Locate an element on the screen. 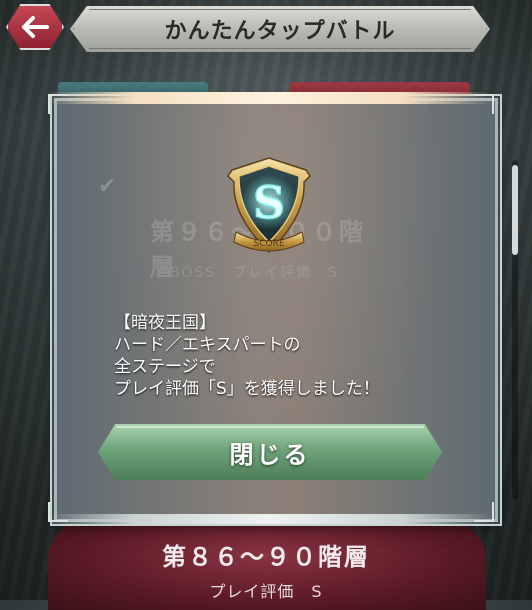  message-line: 【暗夜王国】 is located at coordinates (165, 323).